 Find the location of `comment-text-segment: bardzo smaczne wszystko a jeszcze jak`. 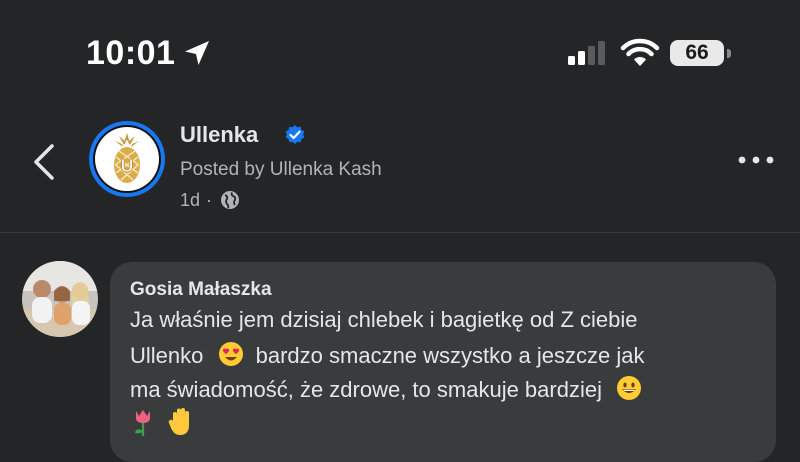

comment-text-segment: bardzo smaczne wszystko a jeszcze jak is located at coordinates (450, 355).